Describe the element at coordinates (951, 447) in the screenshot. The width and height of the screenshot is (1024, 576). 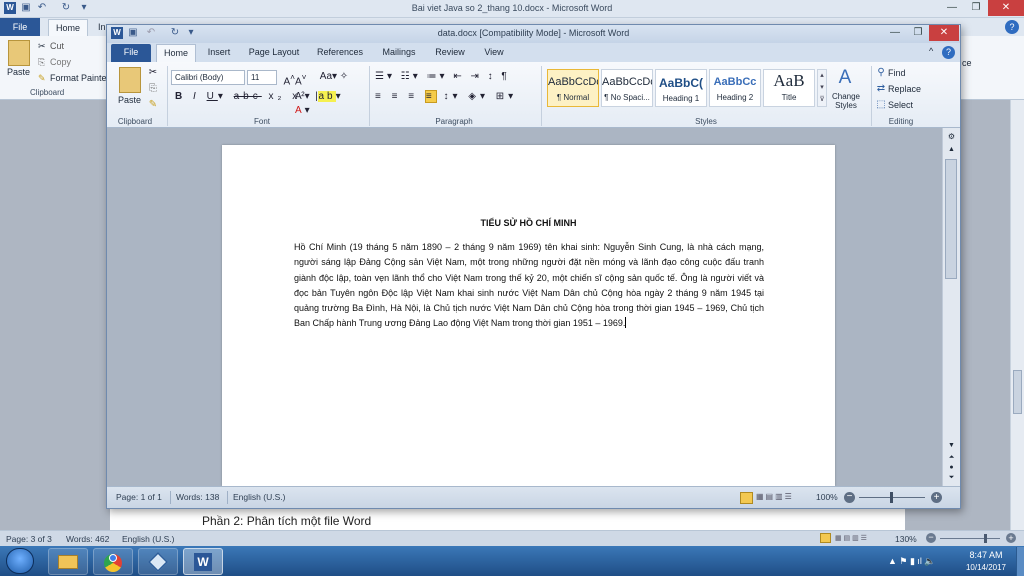
I see `scroll-down-icon: ▼` at that location.